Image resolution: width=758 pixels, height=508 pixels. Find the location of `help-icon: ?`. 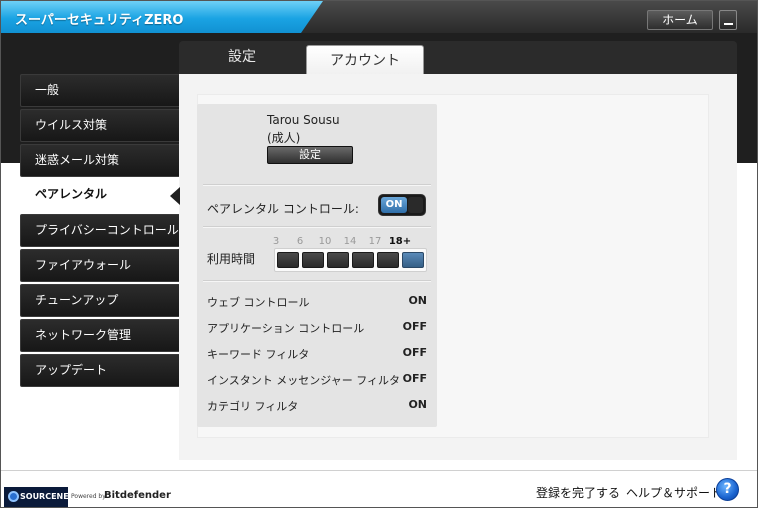

help-icon: ? is located at coordinates (727, 489).